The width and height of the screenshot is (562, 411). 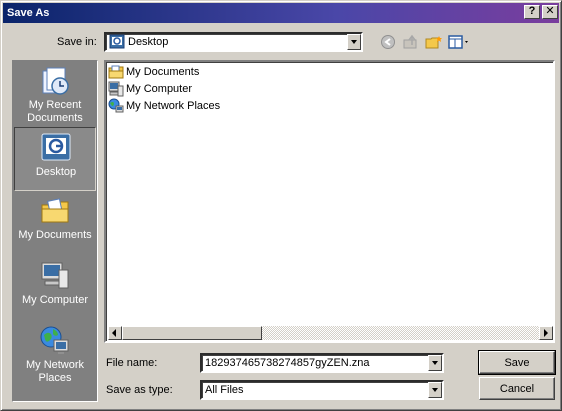 I want to click on my-documents-icon, so click(x=55, y=210).